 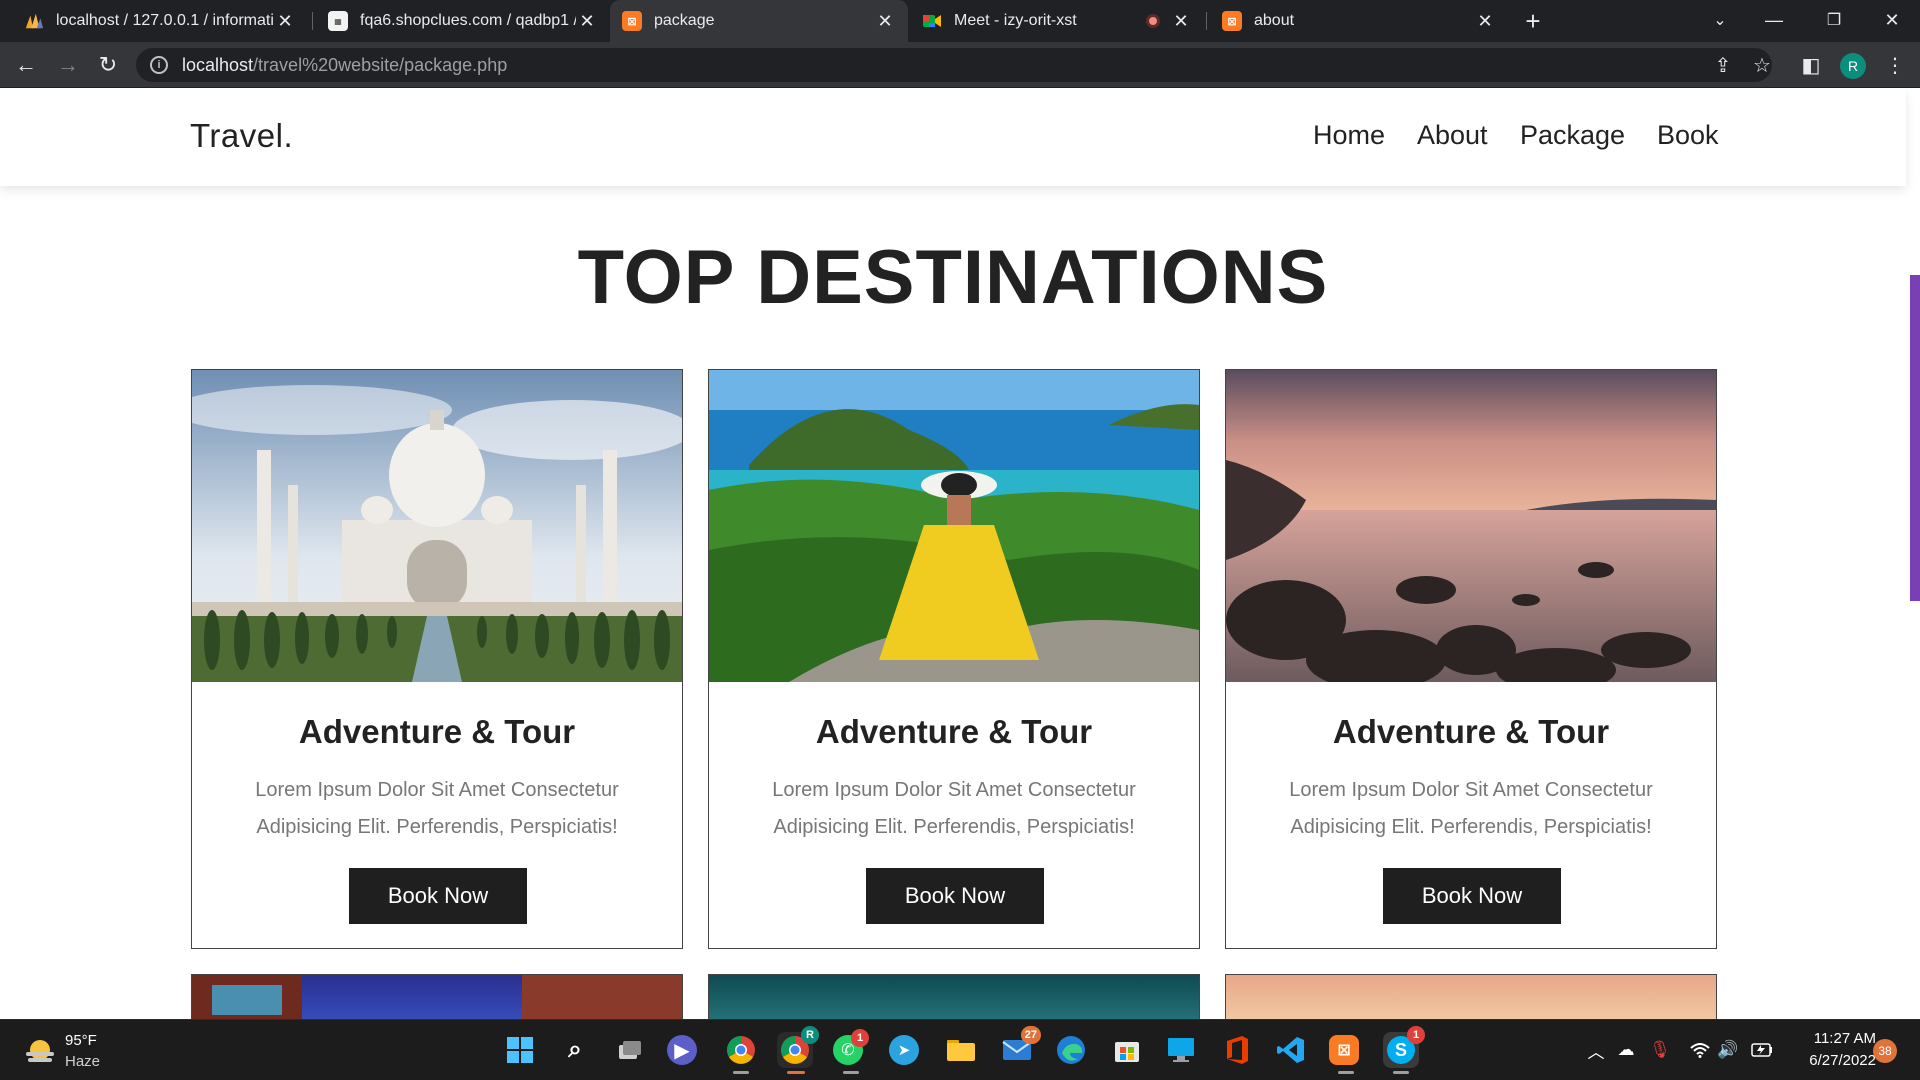 What do you see at coordinates (1274, 20) in the screenshot?
I see `tab-title: about` at bounding box center [1274, 20].